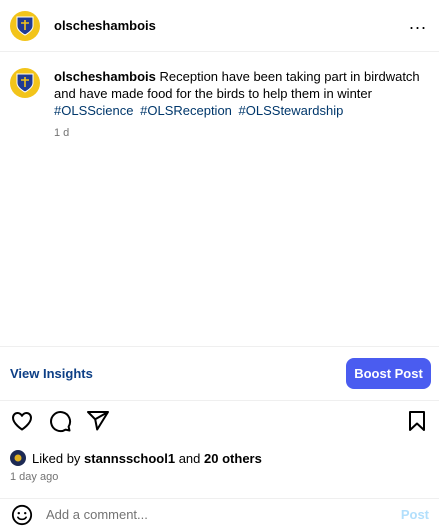 The width and height of the screenshot is (439, 530). What do you see at coordinates (233, 458) in the screenshot?
I see `others-count: 20 others` at bounding box center [233, 458].